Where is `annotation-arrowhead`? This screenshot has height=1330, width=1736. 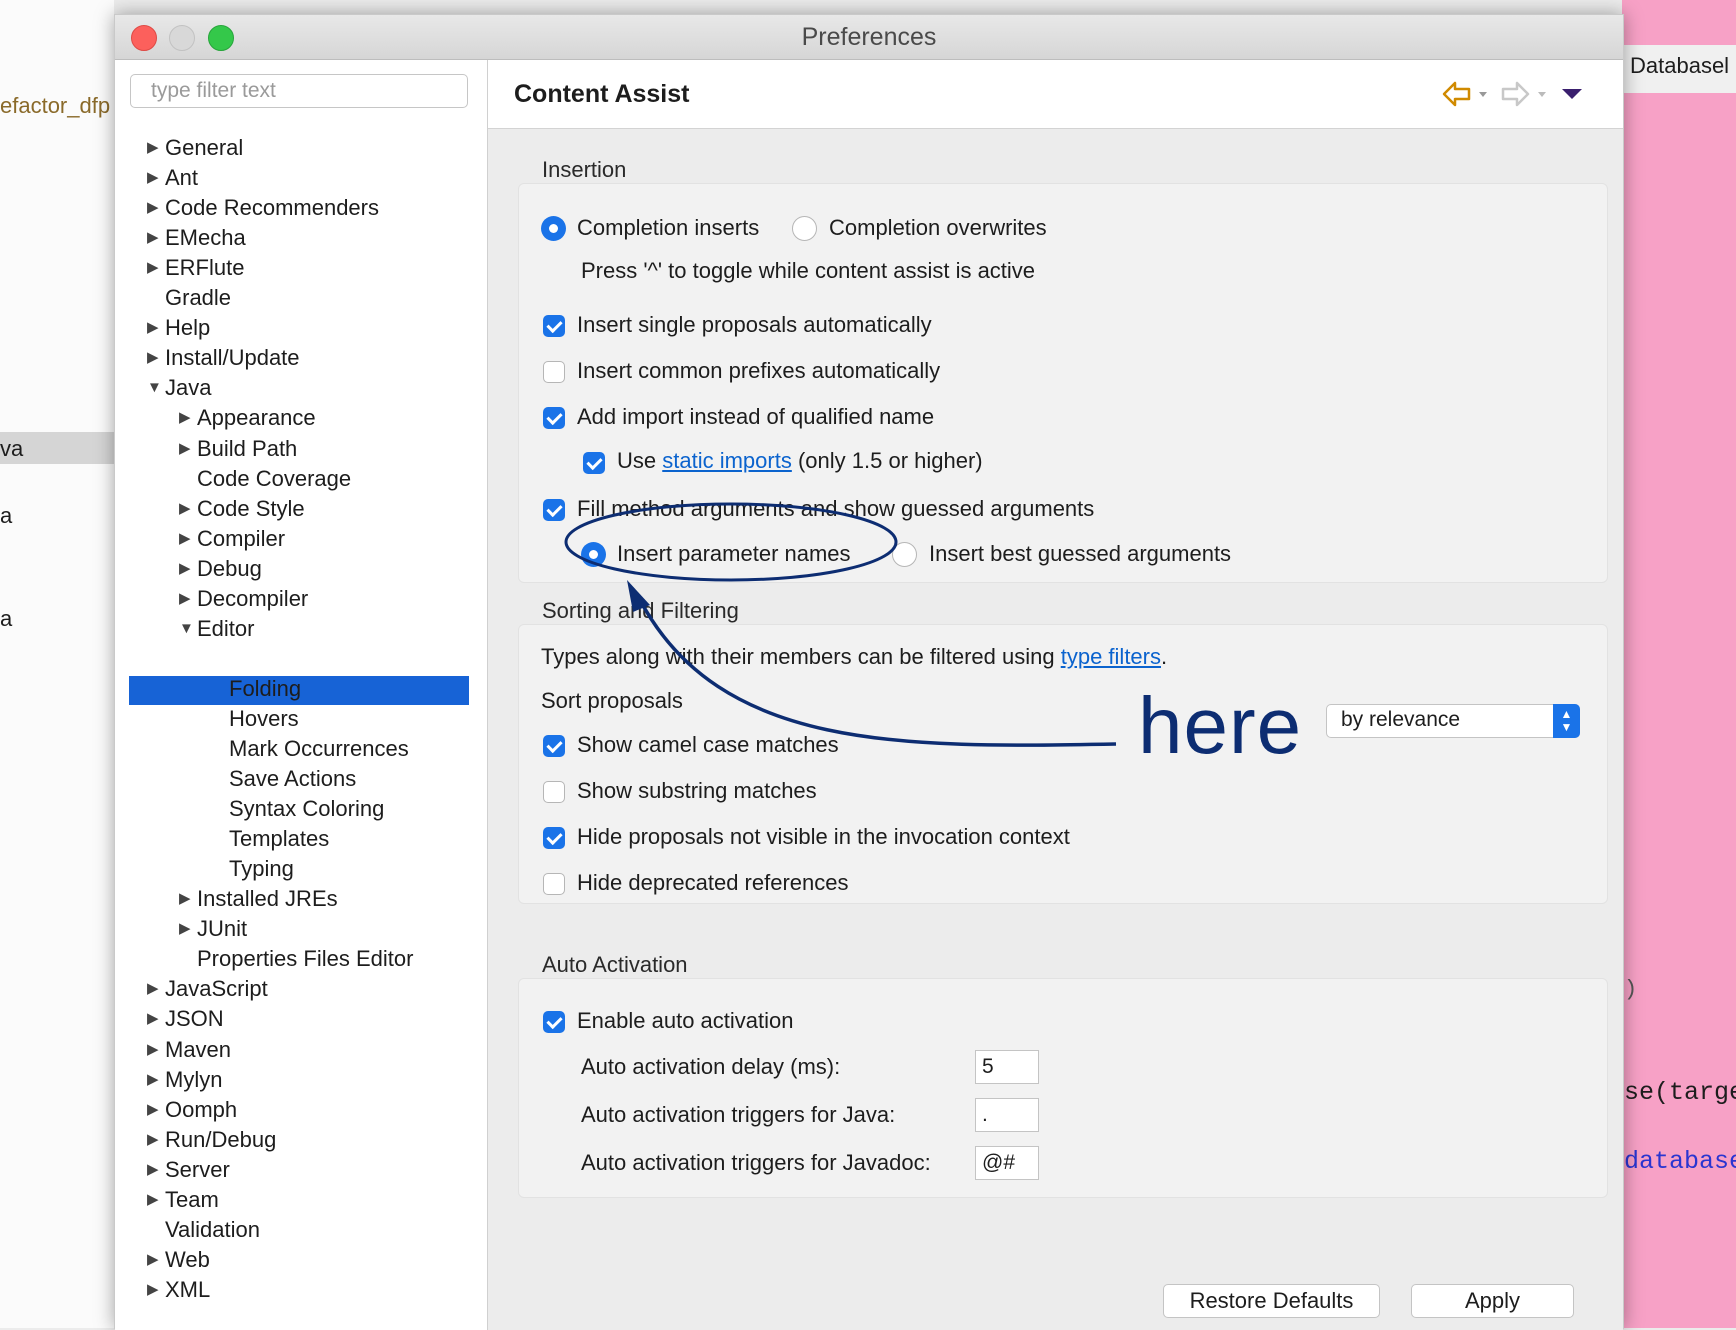
annotation-arrowhead is located at coordinates (638, 596).